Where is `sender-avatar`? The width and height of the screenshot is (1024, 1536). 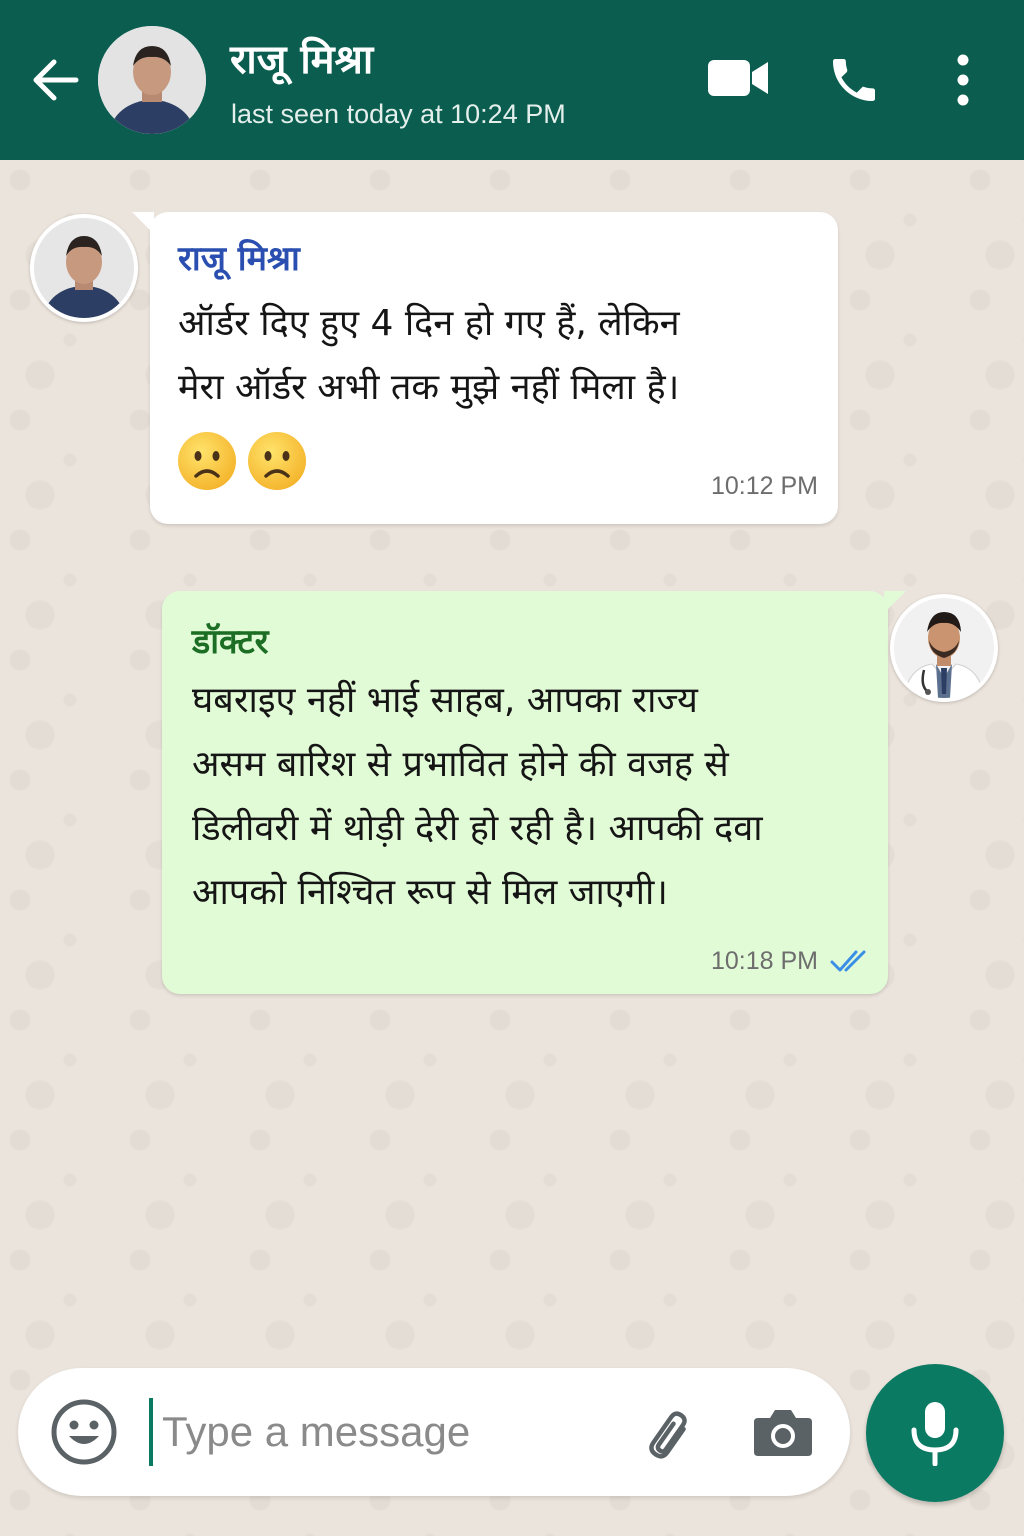 sender-avatar is located at coordinates (84, 268).